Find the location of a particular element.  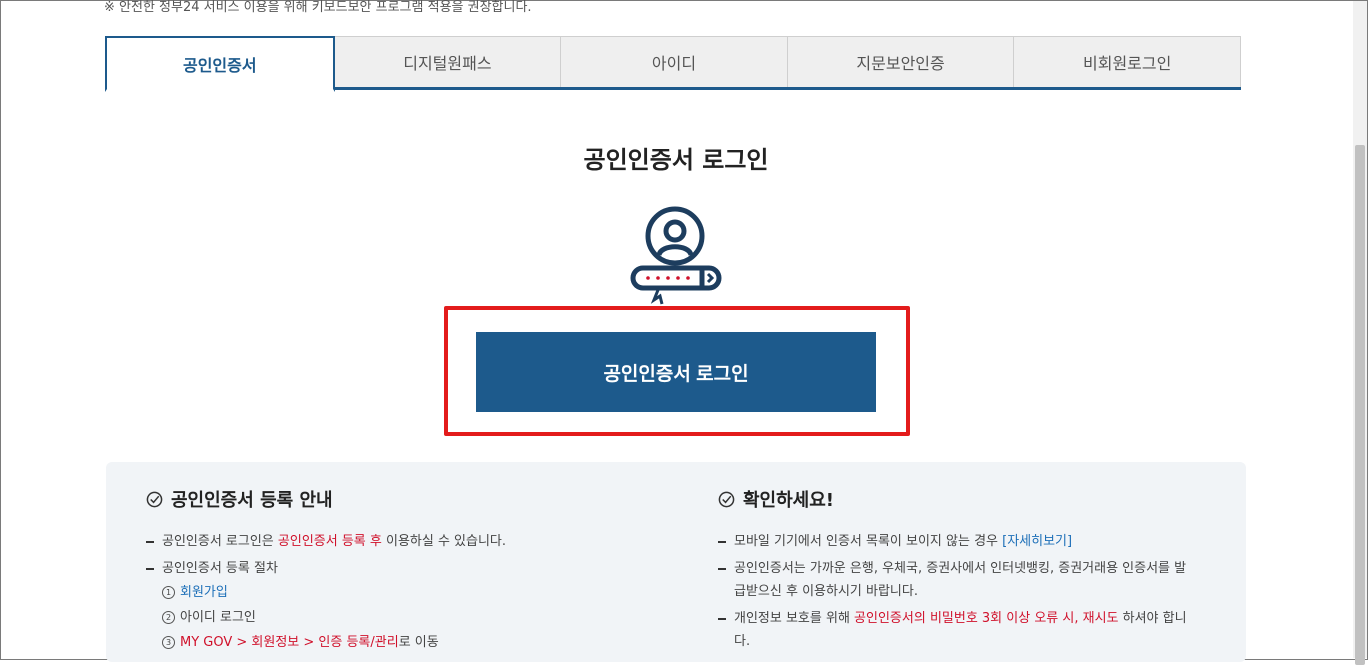

check-notes-heading: 확인하세요! is located at coordinates (953, 499).